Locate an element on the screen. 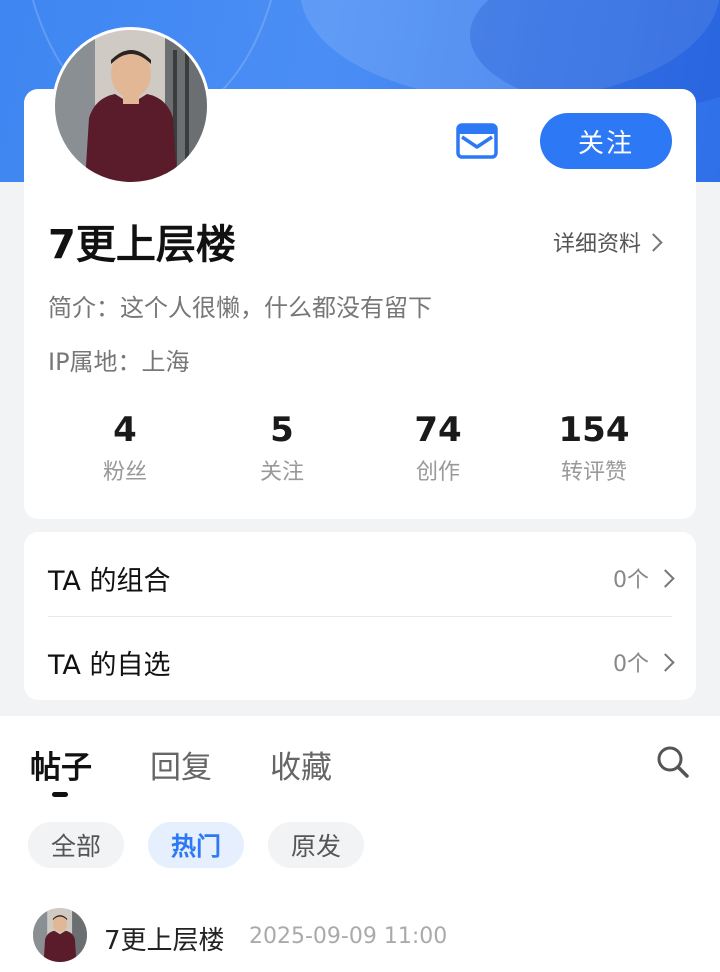 Image resolution: width=720 pixels, height=972 pixels. tab-replies: 回复 is located at coordinates (181, 764).